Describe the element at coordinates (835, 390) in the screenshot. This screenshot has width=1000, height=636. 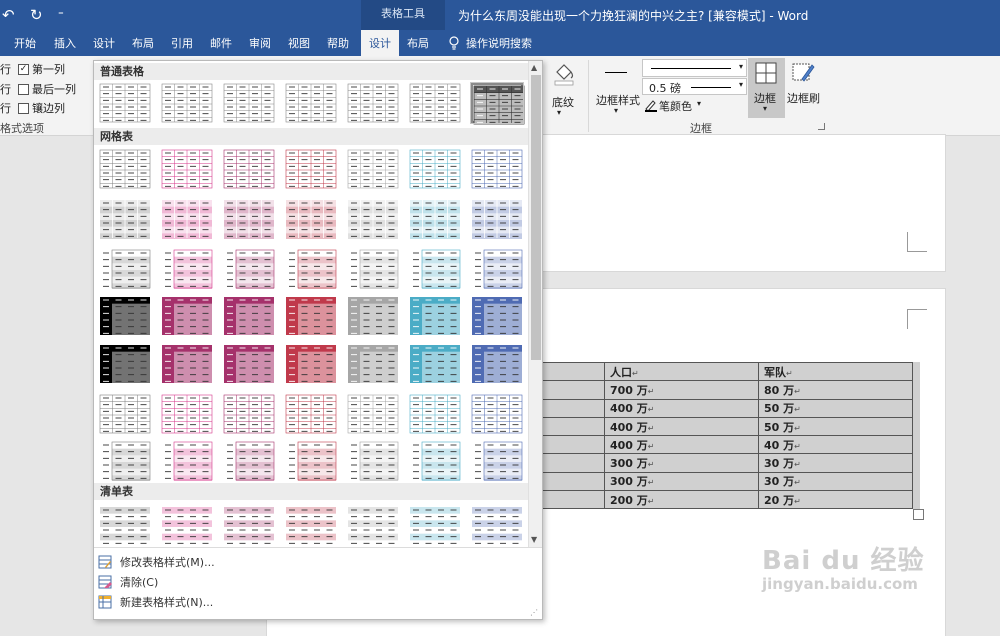
I see `table-cell: 80 万↵` at that location.